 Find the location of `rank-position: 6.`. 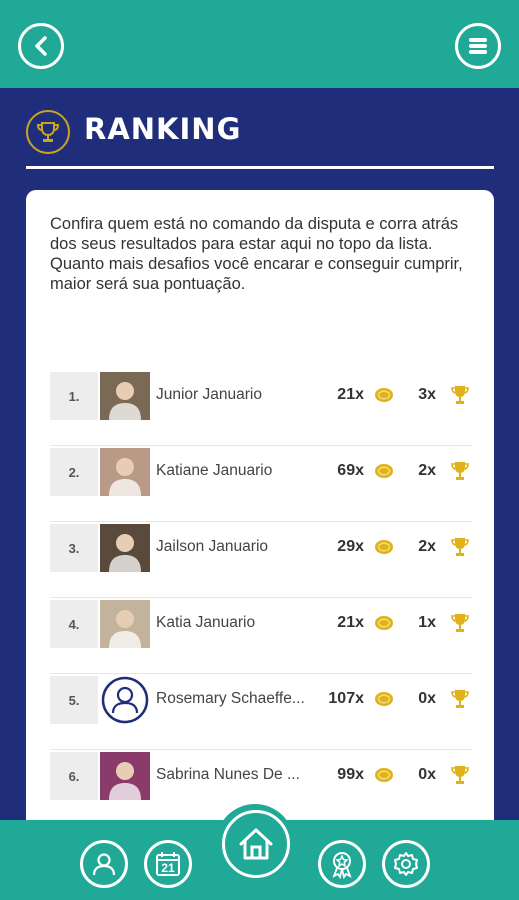

rank-position: 6. is located at coordinates (74, 776).